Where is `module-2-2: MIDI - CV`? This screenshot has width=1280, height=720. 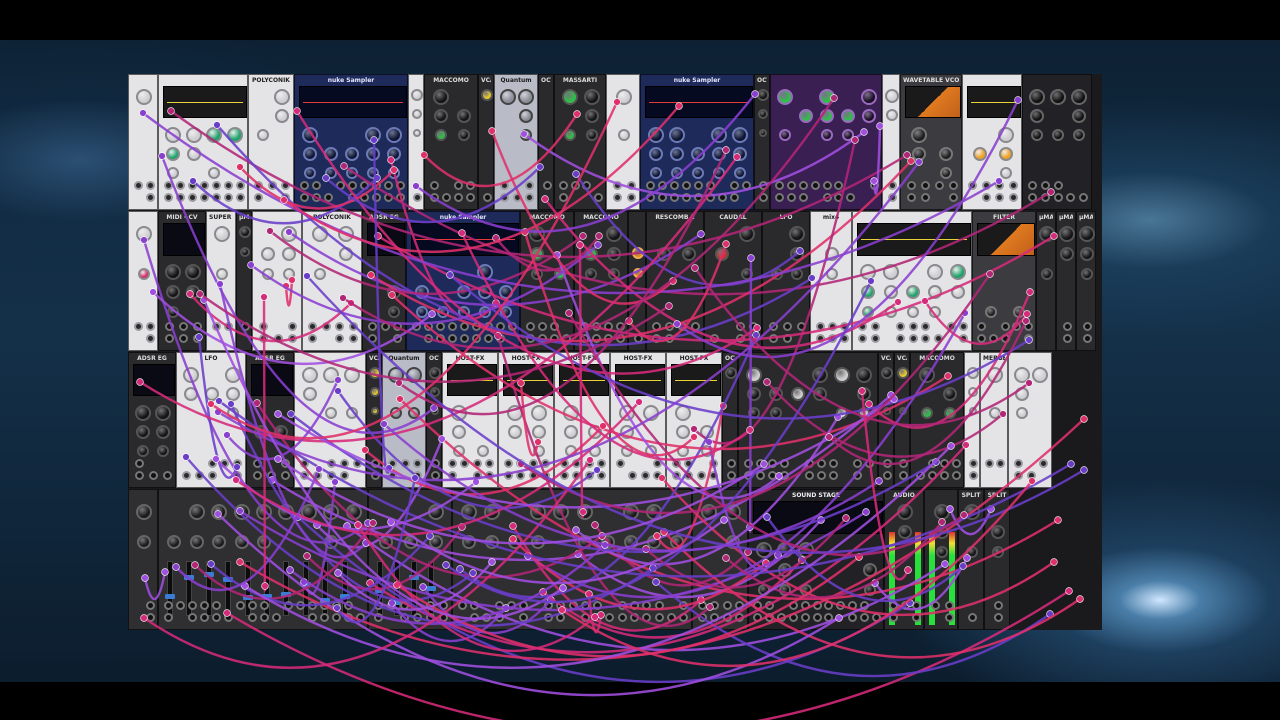 module-2-2: MIDI - CV is located at coordinates (182, 281).